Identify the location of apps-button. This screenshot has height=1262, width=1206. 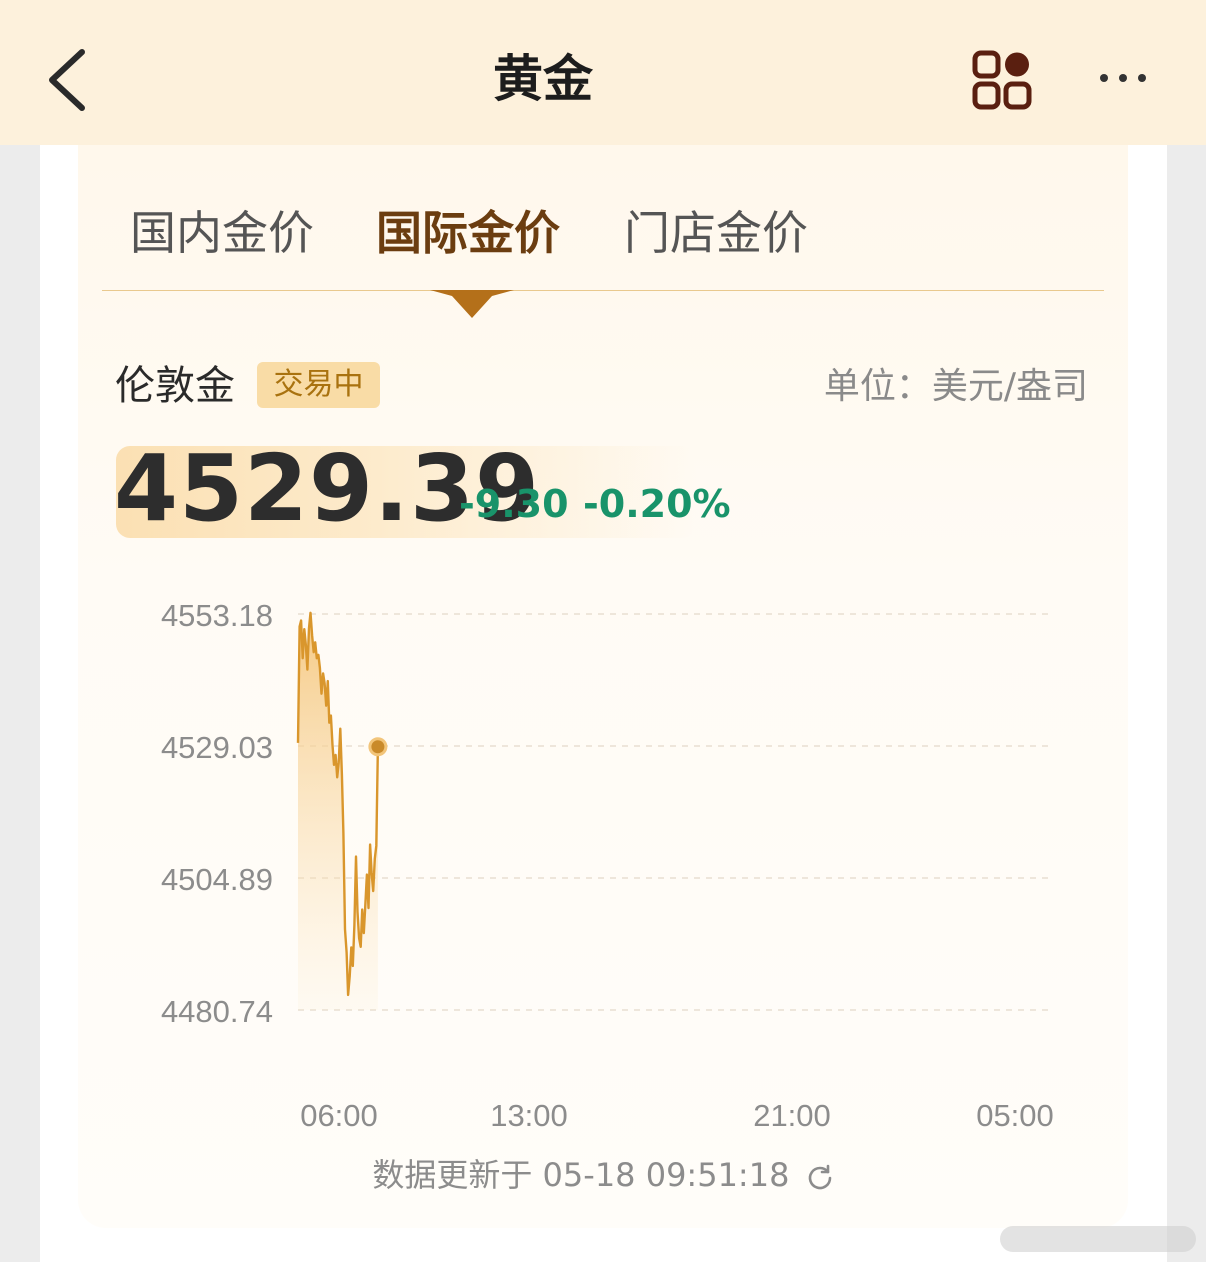
(1002, 80).